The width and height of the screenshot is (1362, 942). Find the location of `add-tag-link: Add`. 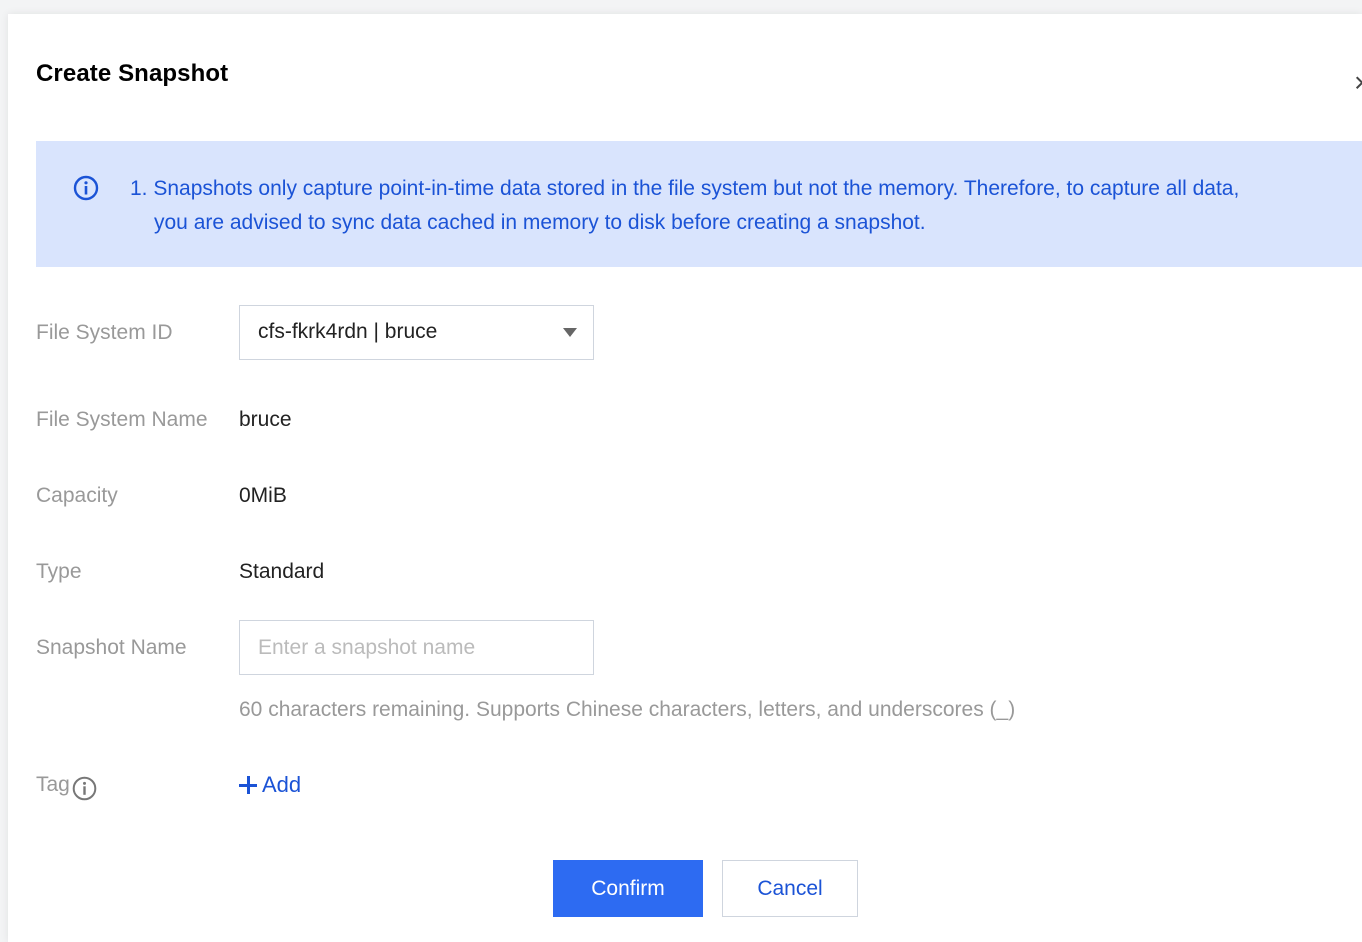

add-tag-link: Add is located at coordinates (270, 785).